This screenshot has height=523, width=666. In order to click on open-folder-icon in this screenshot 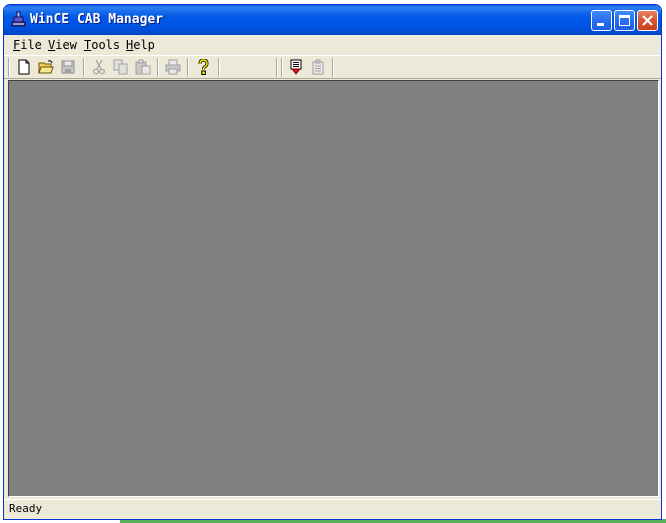, I will do `click(46, 67)`.